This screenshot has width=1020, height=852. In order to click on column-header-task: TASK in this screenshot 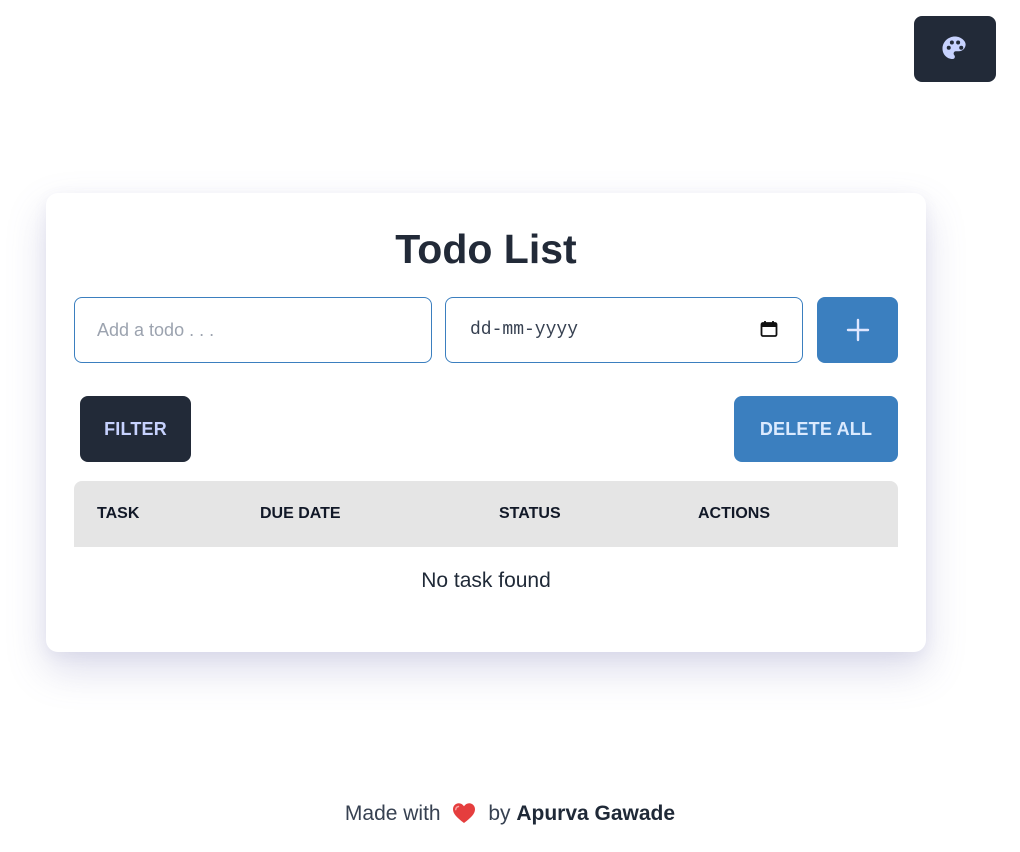, I will do `click(118, 513)`.